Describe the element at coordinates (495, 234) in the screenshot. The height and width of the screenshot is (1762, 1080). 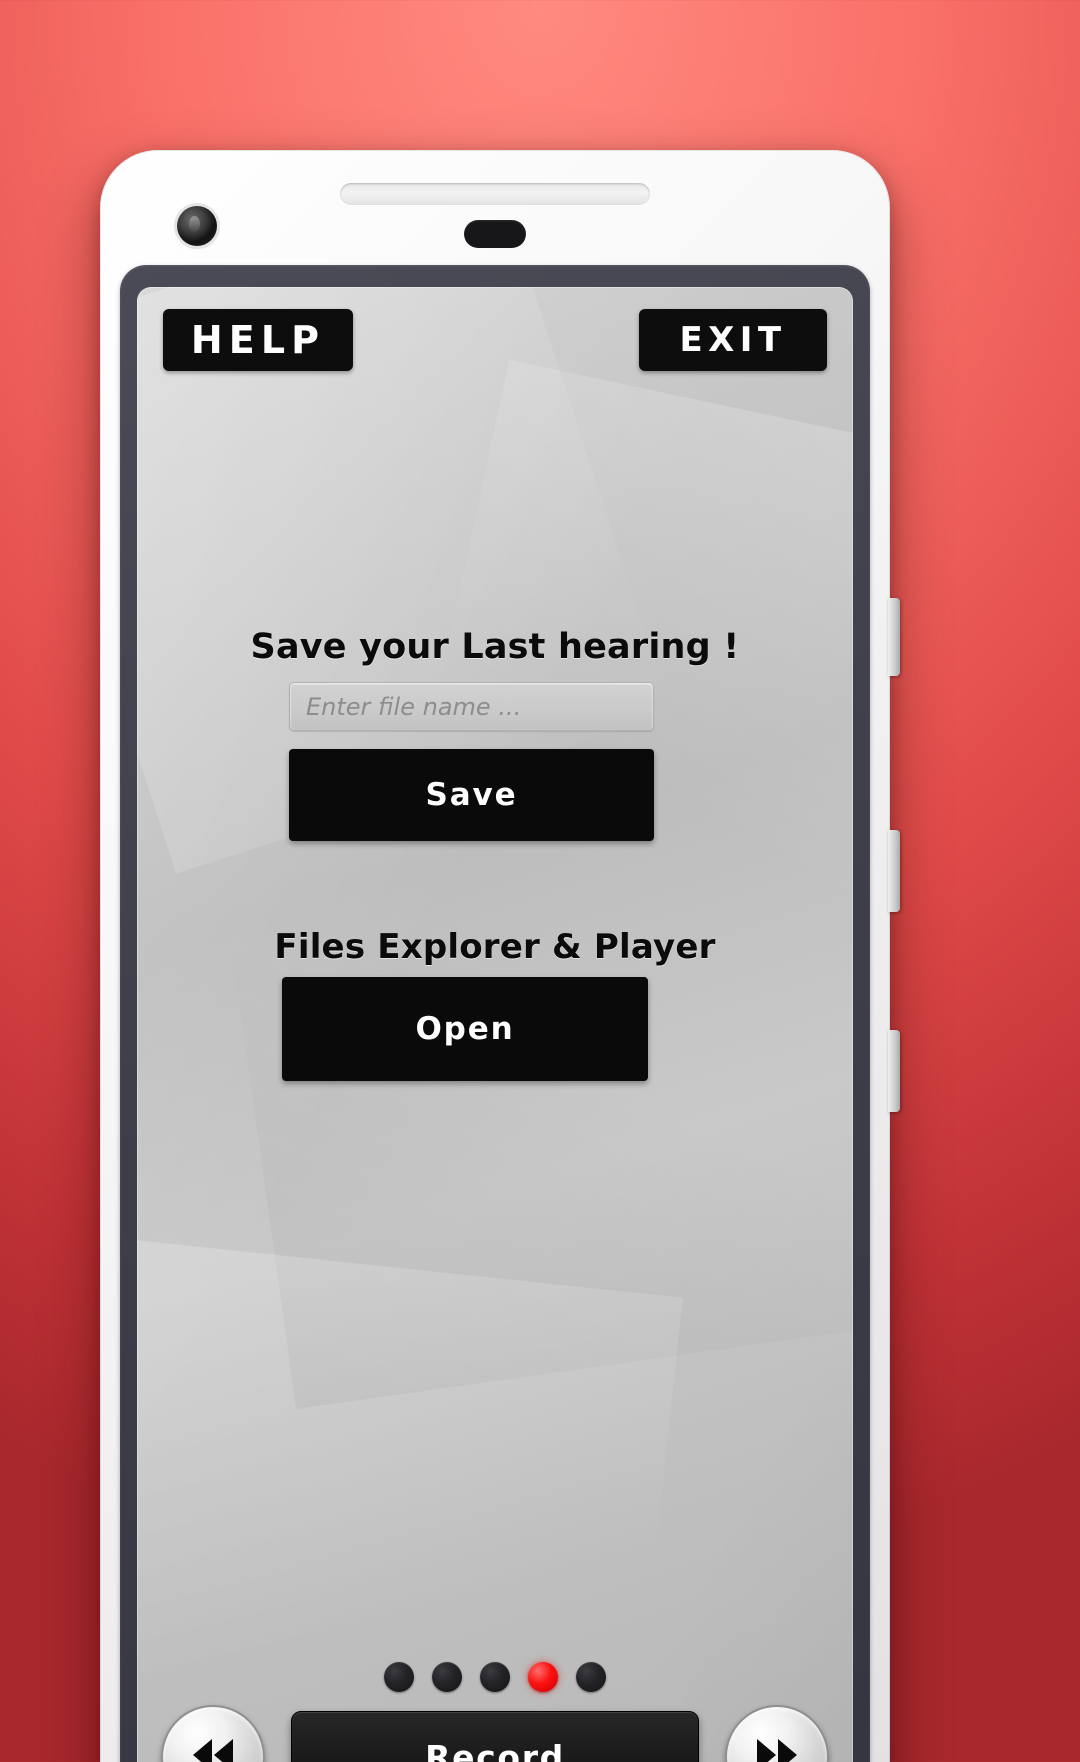
I see `sensor-pill` at that location.